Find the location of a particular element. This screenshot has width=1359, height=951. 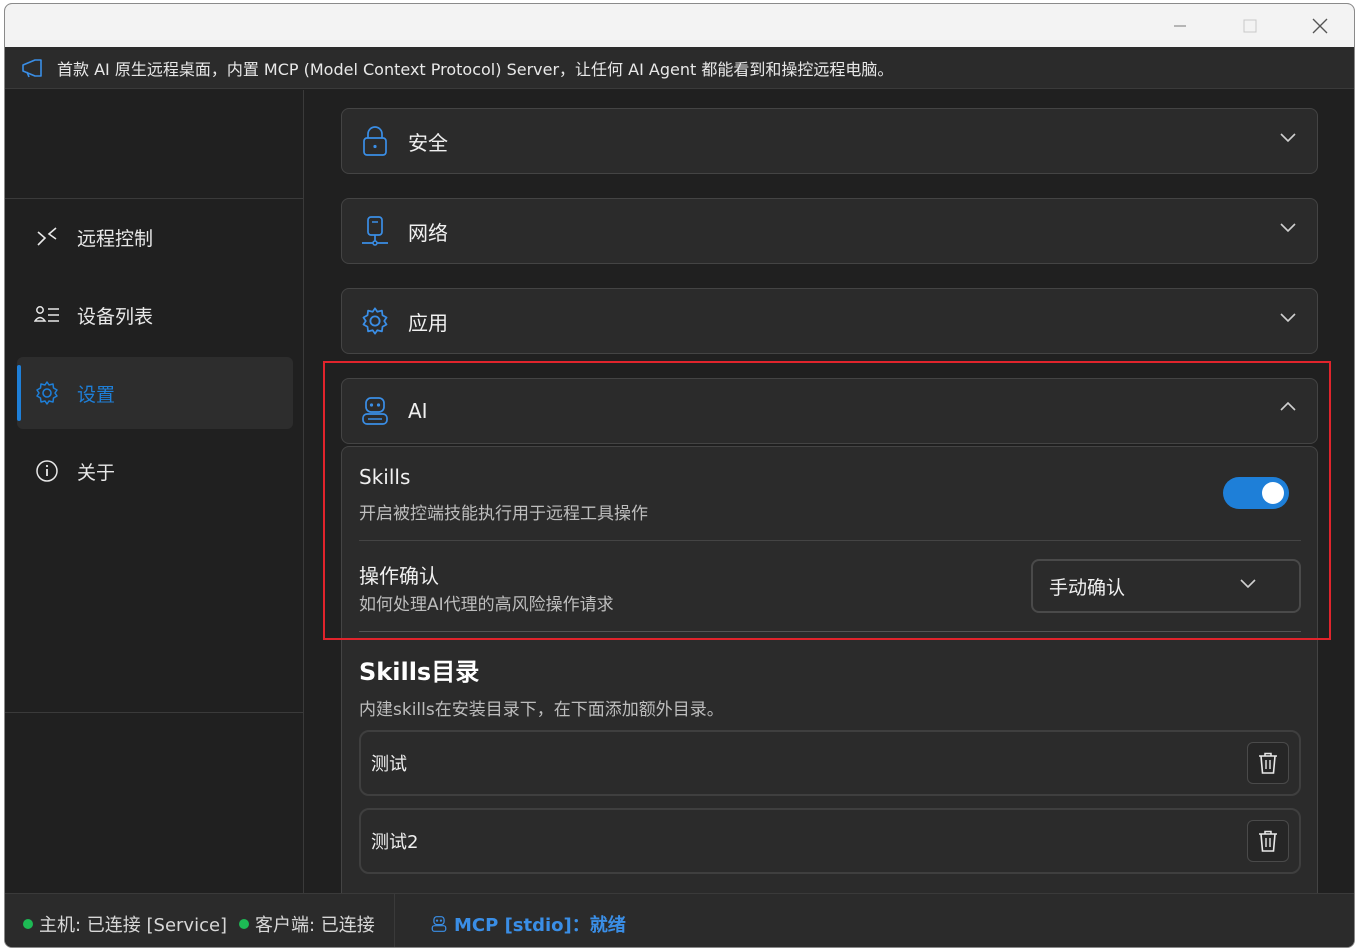

client-status-text: 客户端: 已连接 is located at coordinates (315, 925).